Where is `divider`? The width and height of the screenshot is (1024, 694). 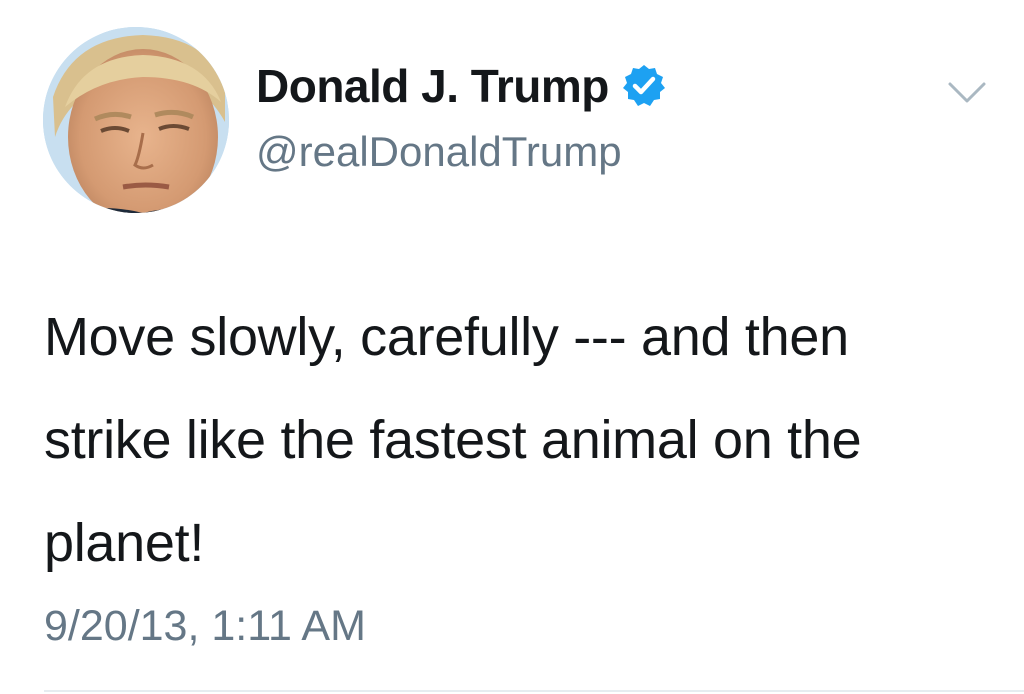
divider is located at coordinates (534, 691).